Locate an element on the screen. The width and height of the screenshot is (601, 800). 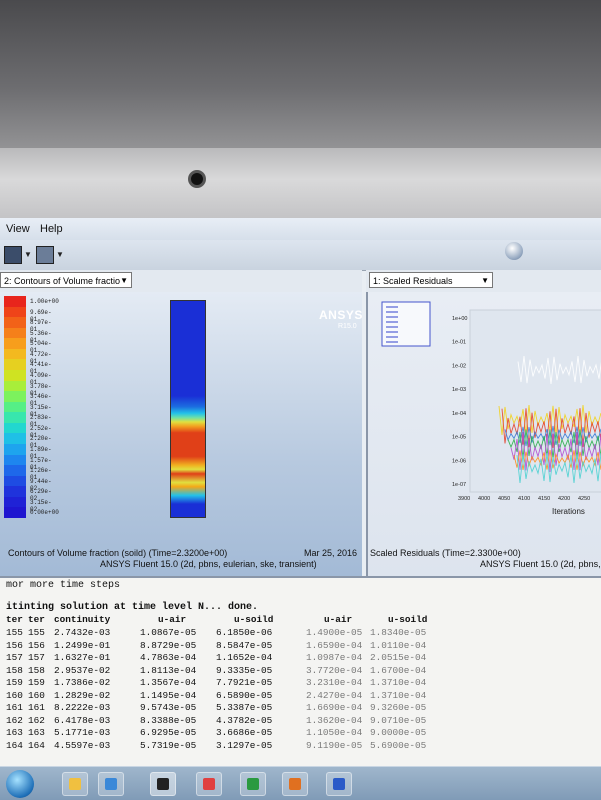
x-tick-label: 4250 is located at coordinates (584, 499).